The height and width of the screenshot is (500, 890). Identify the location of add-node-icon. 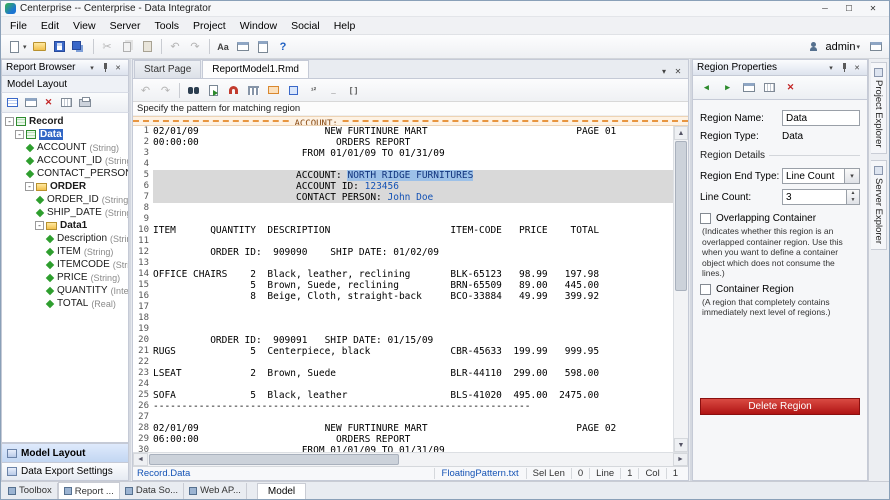
(12, 103).